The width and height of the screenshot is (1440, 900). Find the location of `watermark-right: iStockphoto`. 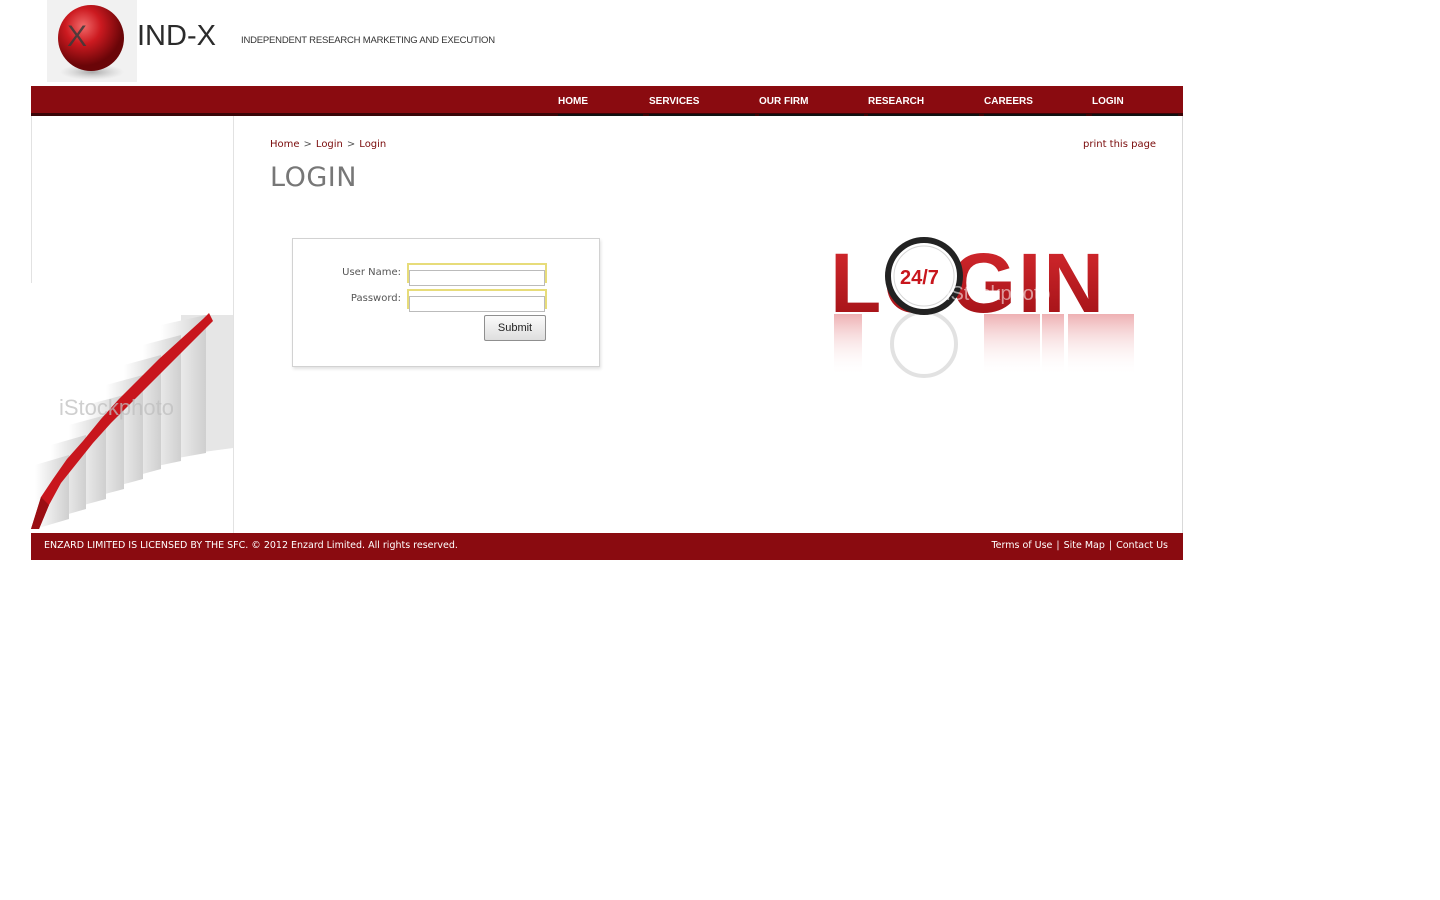

watermark-right: iStockphoto is located at coordinates (998, 294).